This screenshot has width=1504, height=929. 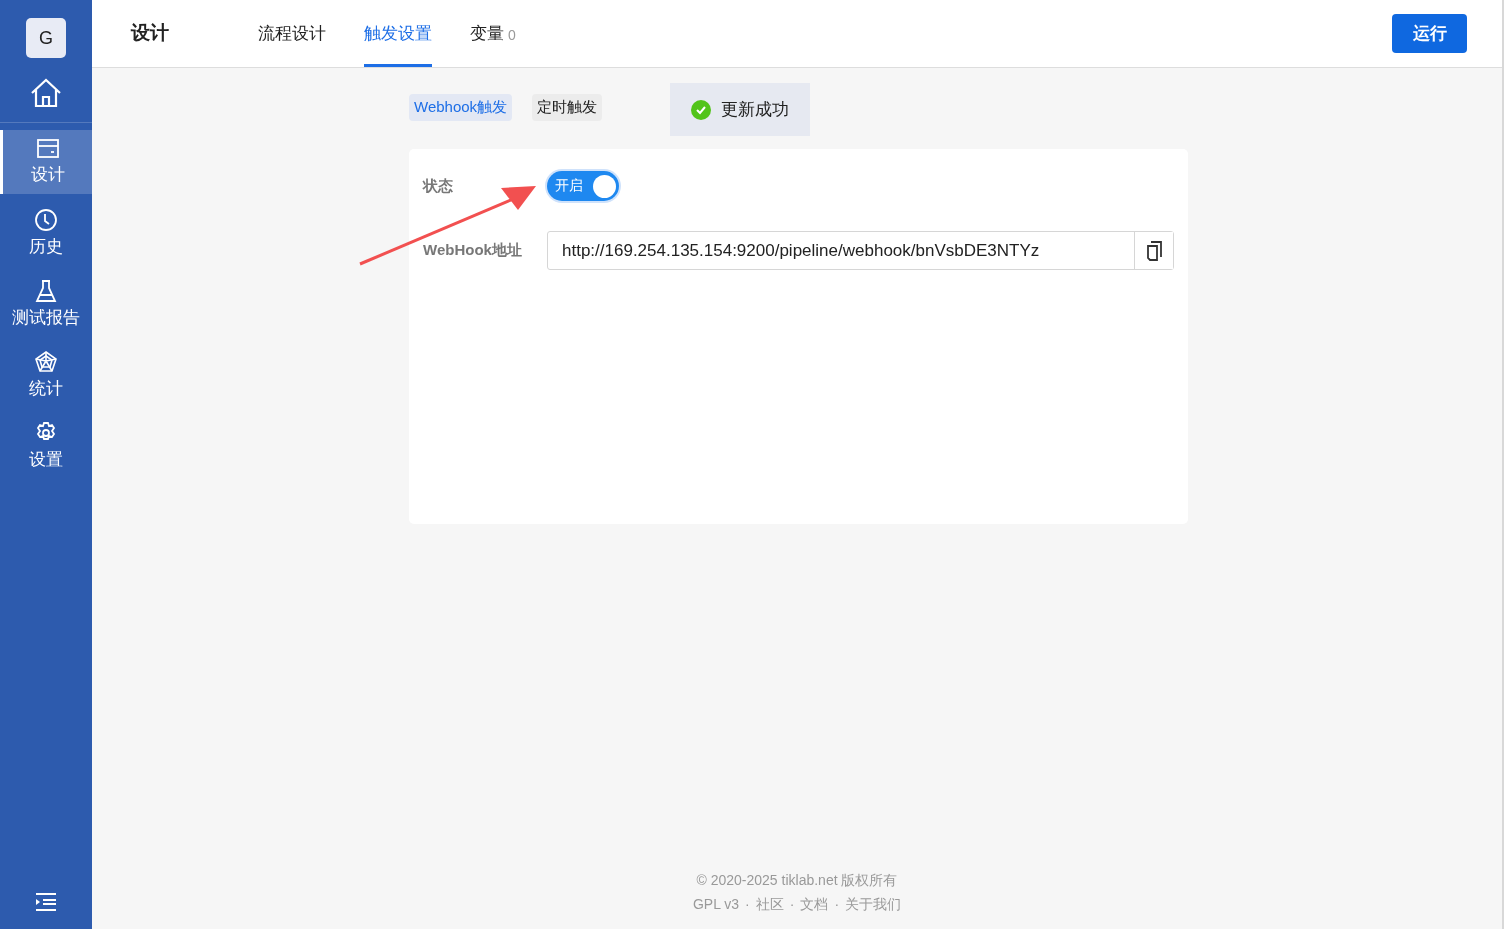 I want to click on home-icon, so click(x=46, y=93).